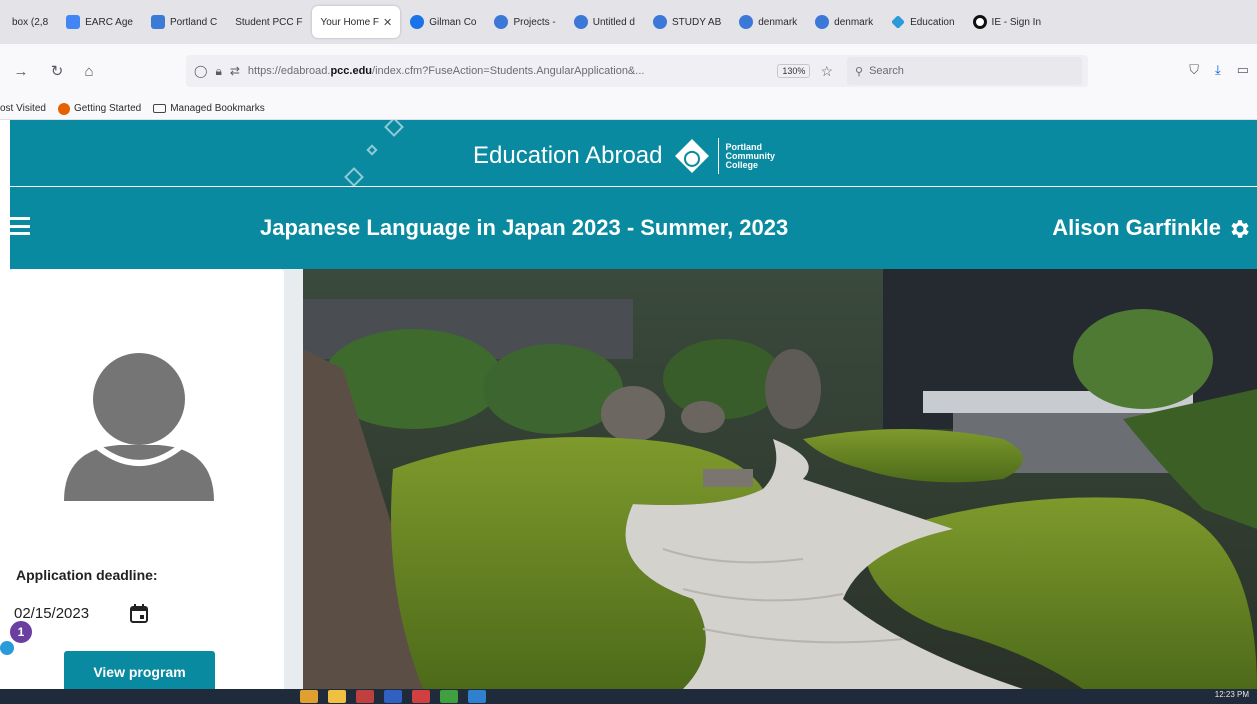 This screenshot has width=1257, height=704. Describe the element at coordinates (568, 155) in the screenshot. I see `site-title: Education Abroad` at that location.